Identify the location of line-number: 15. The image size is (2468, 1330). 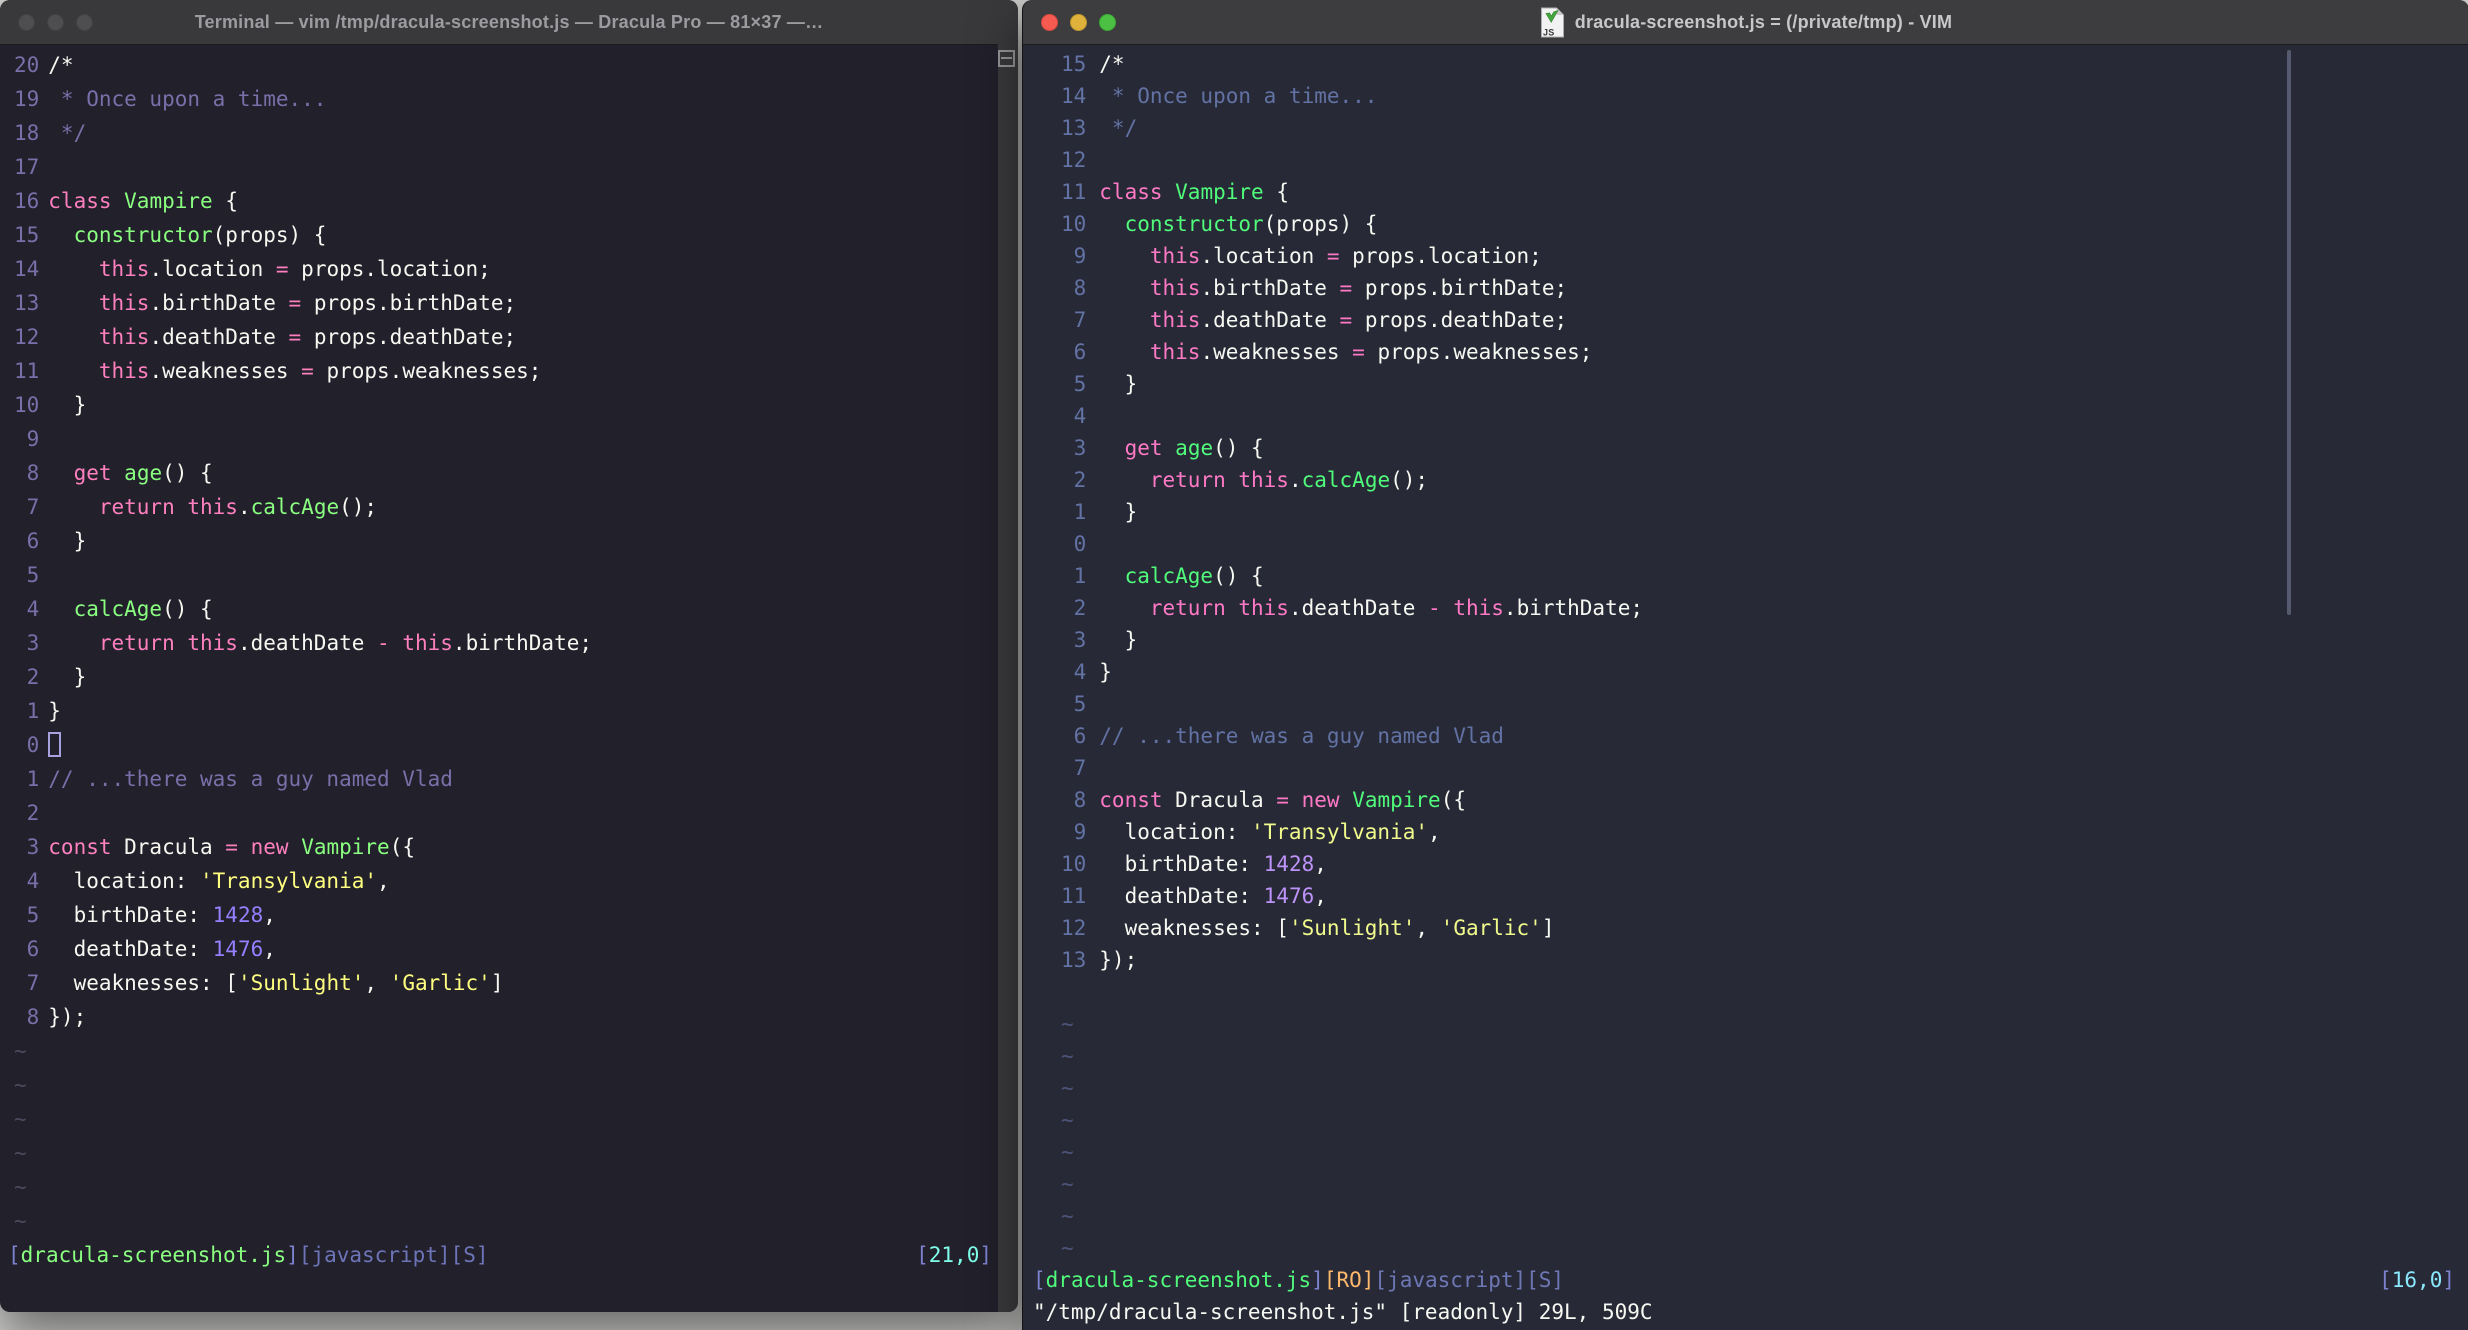
(27, 235).